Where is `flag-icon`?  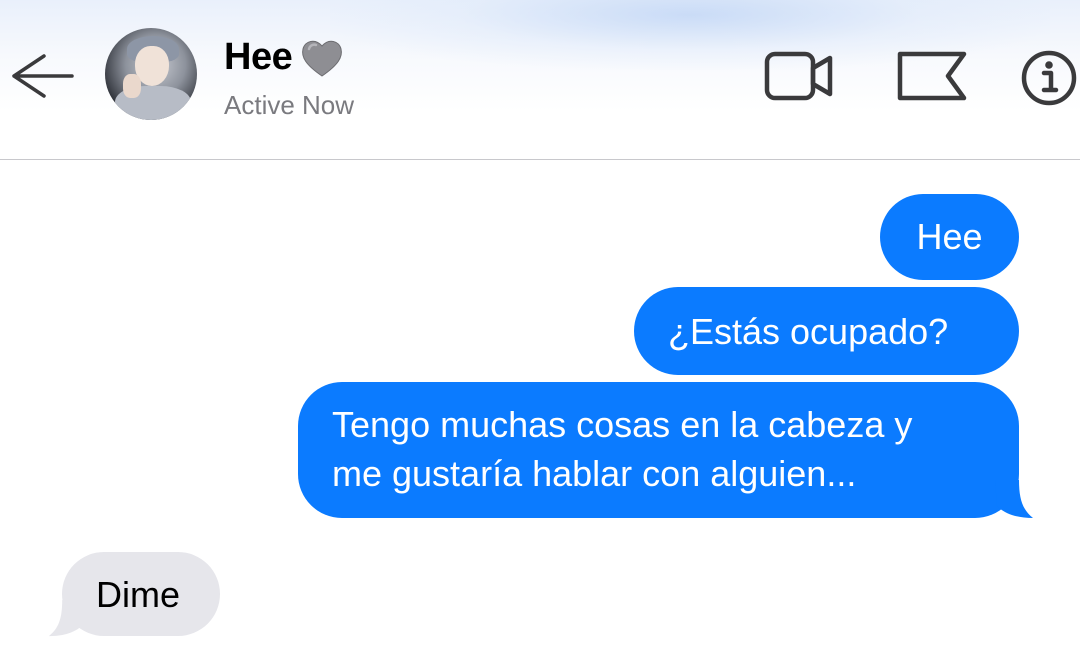
flag-icon is located at coordinates (932, 76).